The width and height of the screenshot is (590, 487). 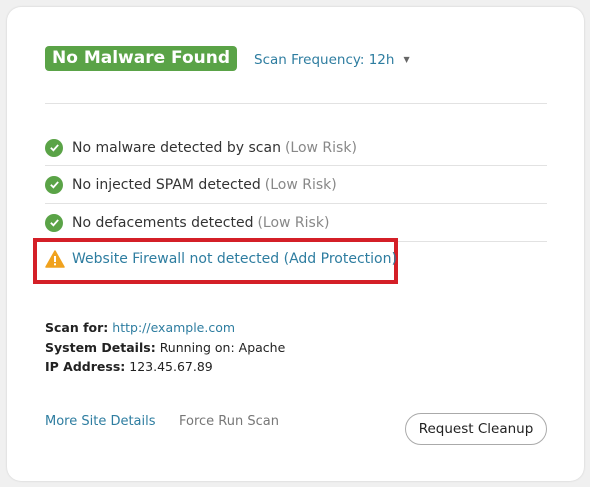 I want to click on check-text: No injected SPAM detected, so click(x=166, y=184).